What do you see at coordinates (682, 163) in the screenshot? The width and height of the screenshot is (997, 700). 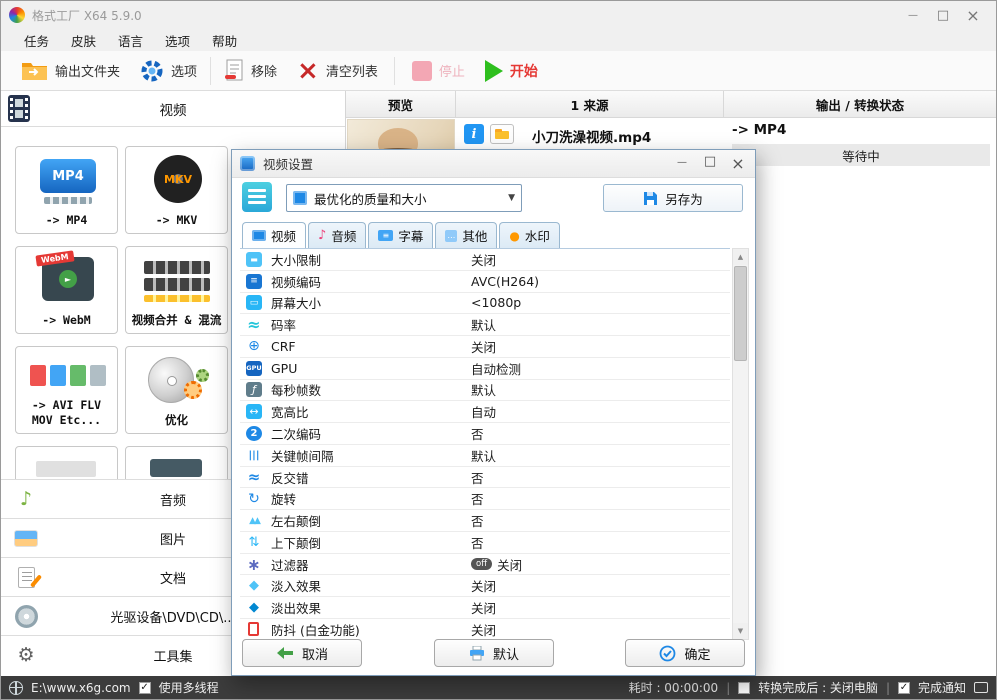 I see `dialog-minimize-icon` at bounding box center [682, 163].